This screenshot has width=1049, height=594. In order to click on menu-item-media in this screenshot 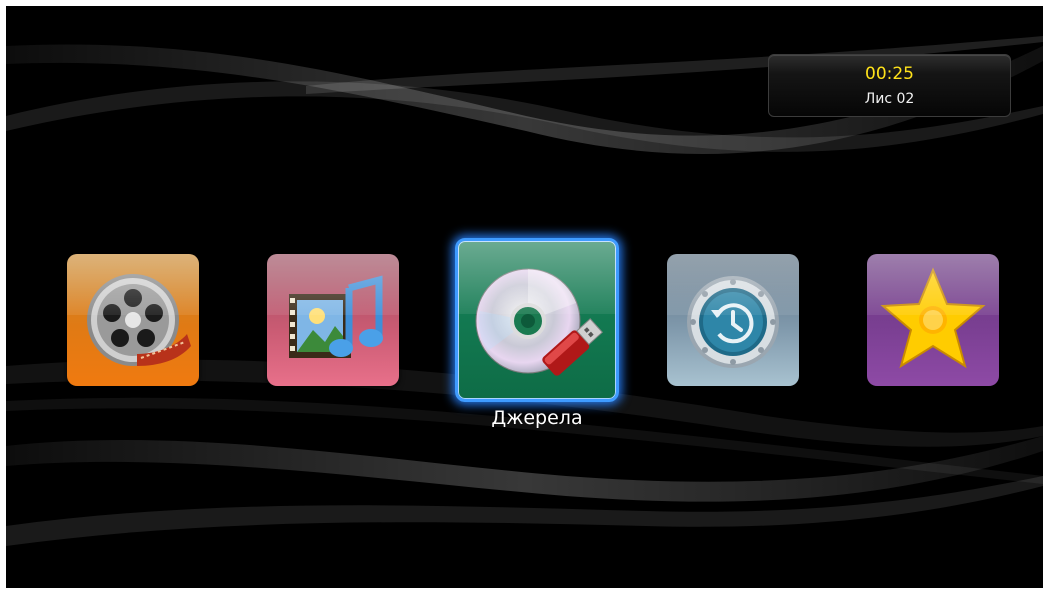, I will do `click(333, 320)`.